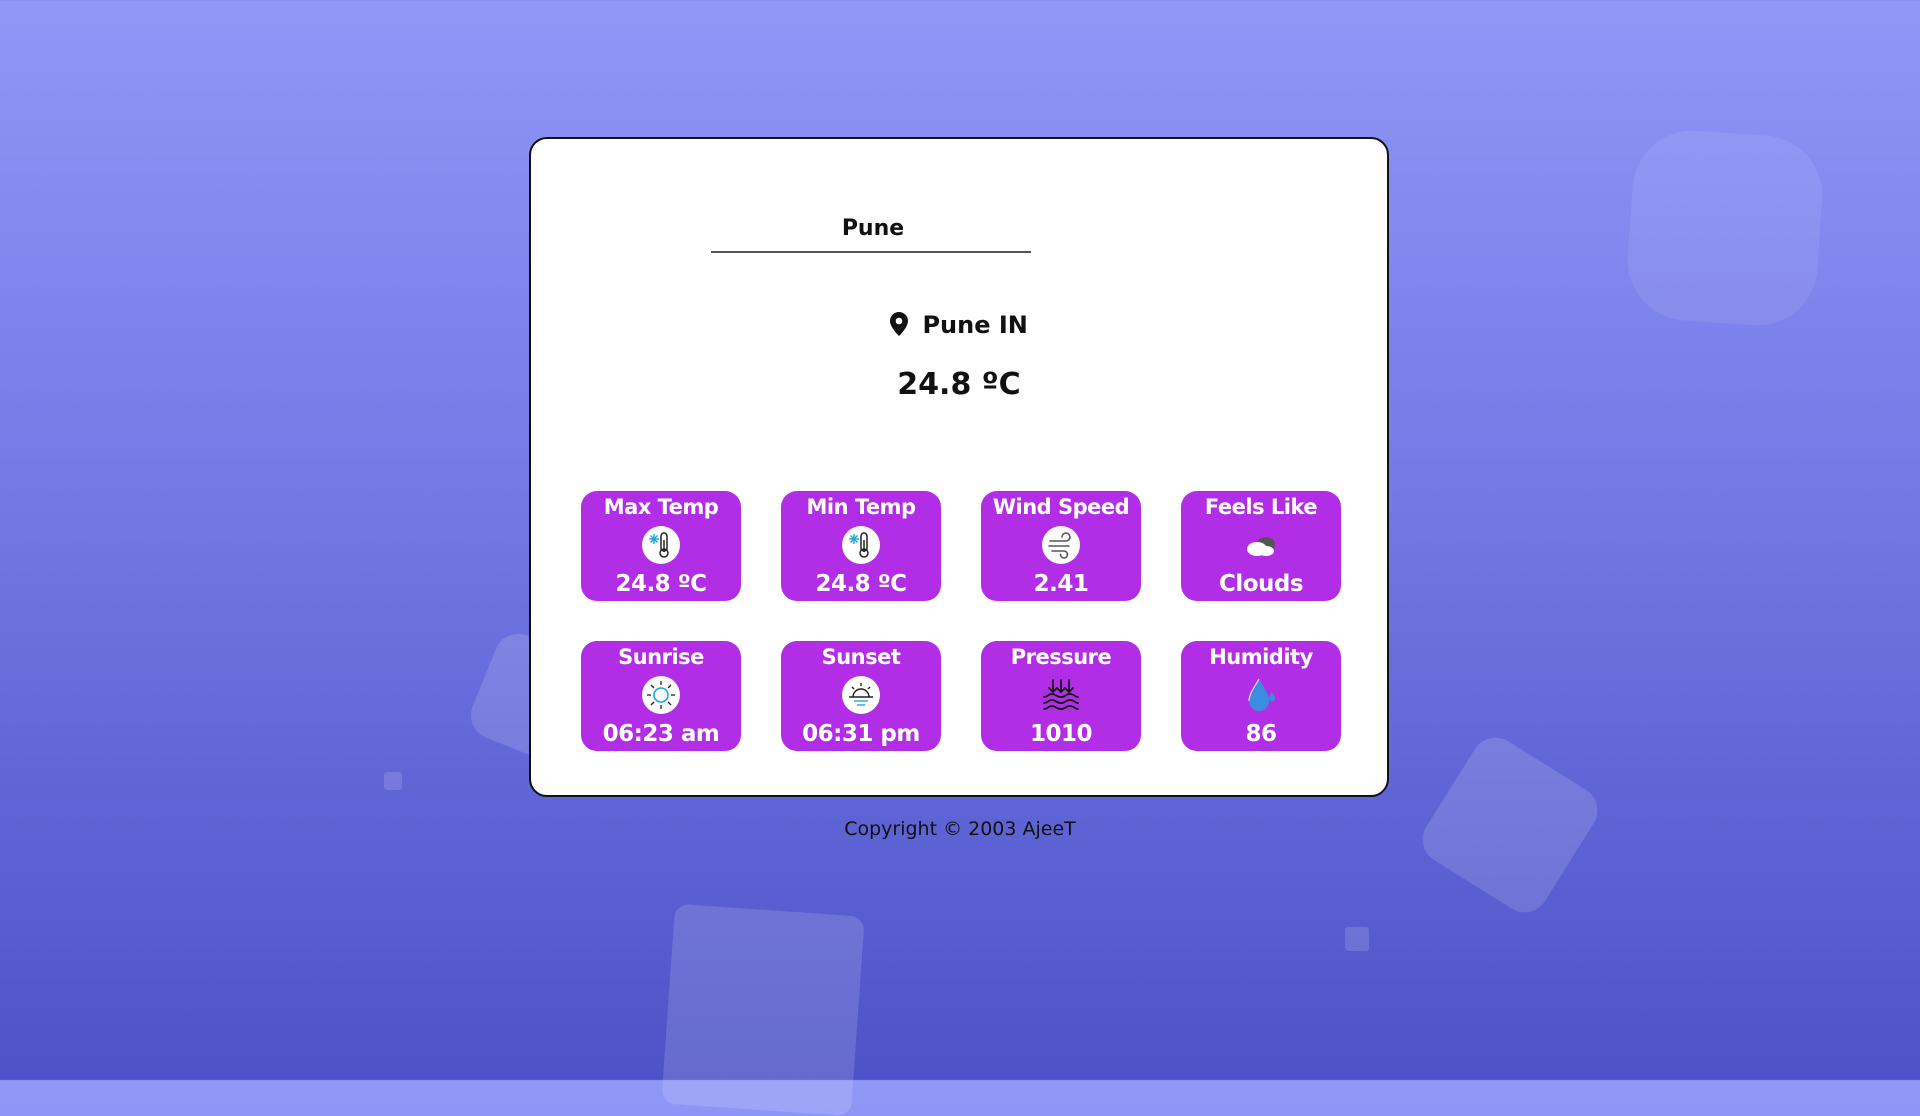 This screenshot has width=1920, height=1116. I want to click on stat-tile-pressure: Pressure 1010, so click(1061, 696).